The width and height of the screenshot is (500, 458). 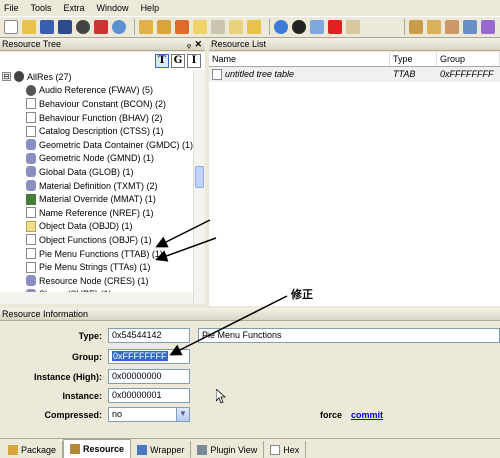 I want to click on package-icon, so click(x=13, y=449).